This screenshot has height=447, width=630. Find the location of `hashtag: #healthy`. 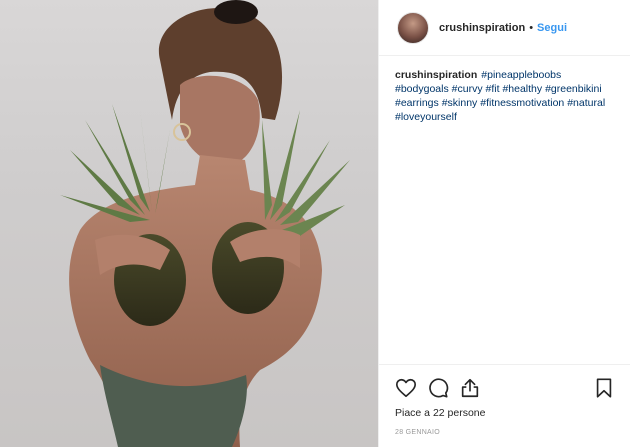

hashtag: #healthy is located at coordinates (522, 89).